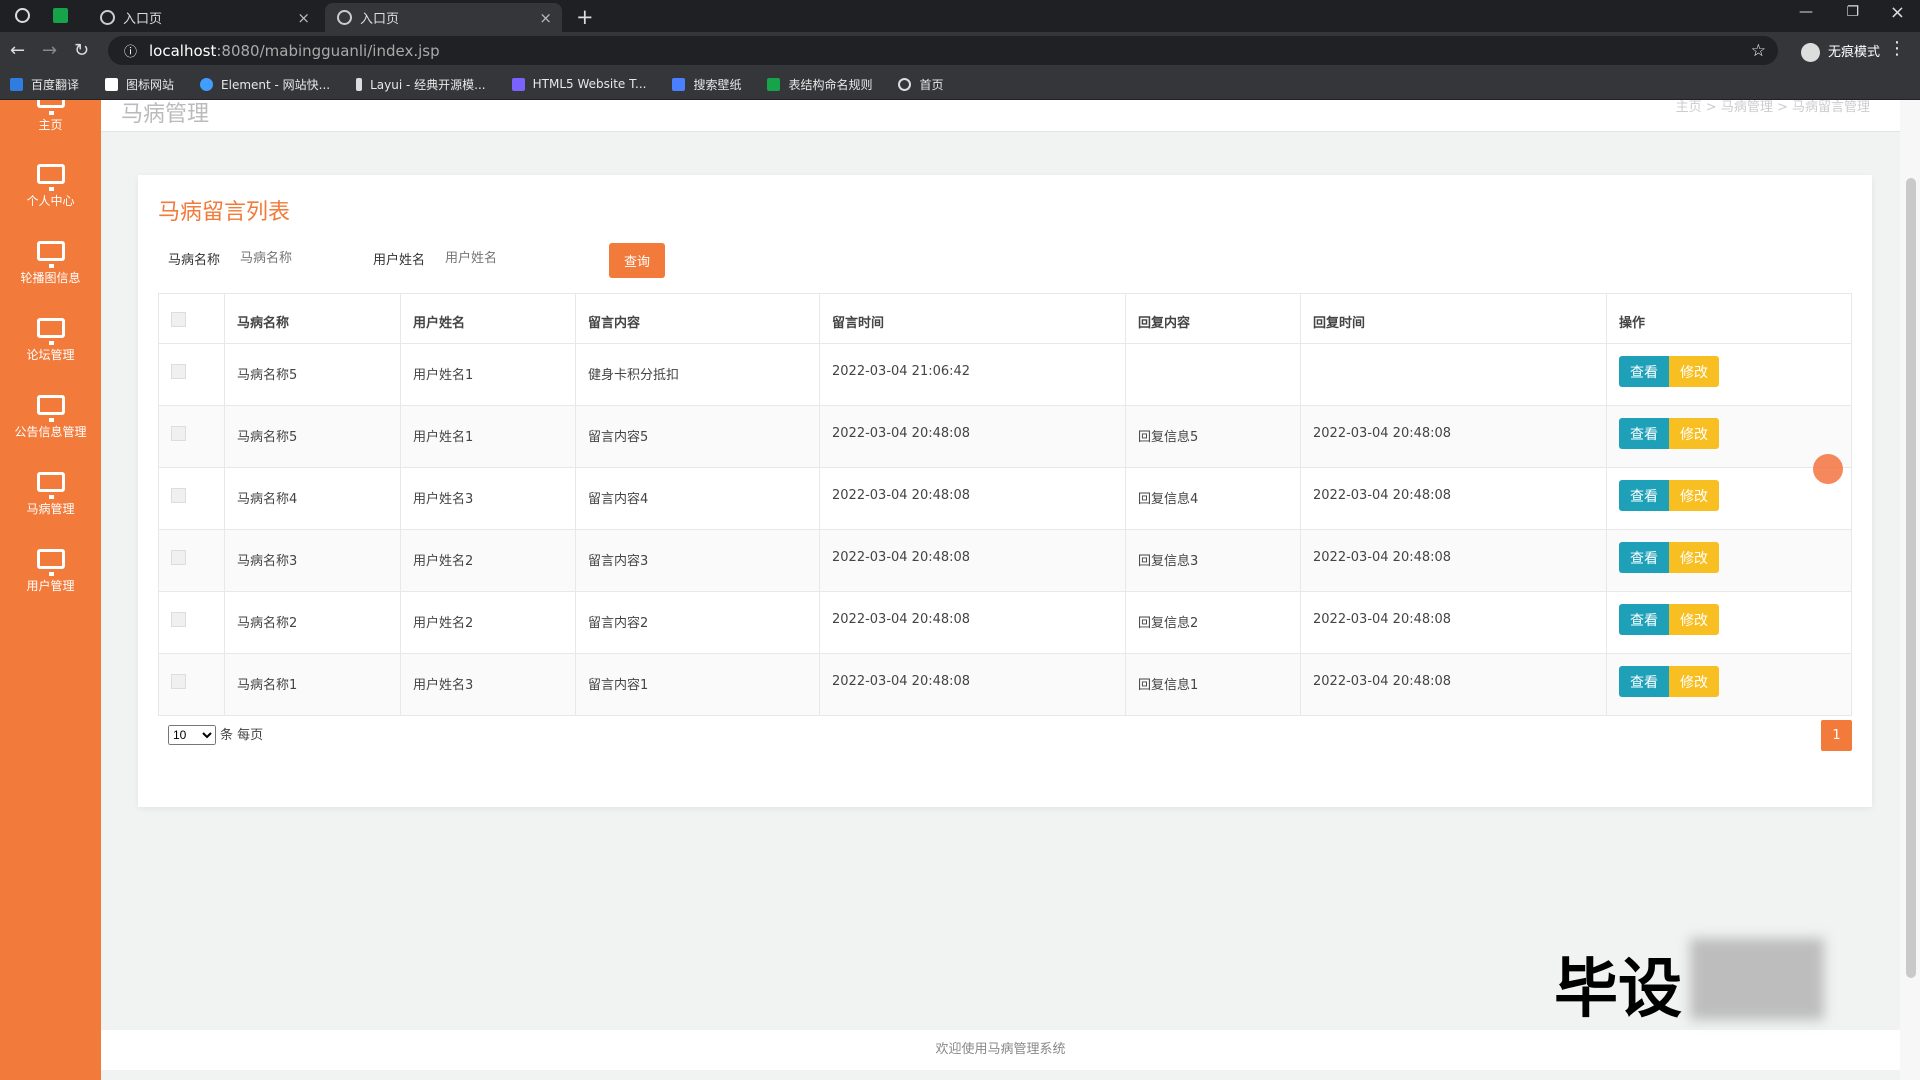 This screenshot has width=1920, height=1080. Describe the element at coordinates (50, 494) in the screenshot. I see `sidebar-item-horse-disease: 马病管理` at that location.